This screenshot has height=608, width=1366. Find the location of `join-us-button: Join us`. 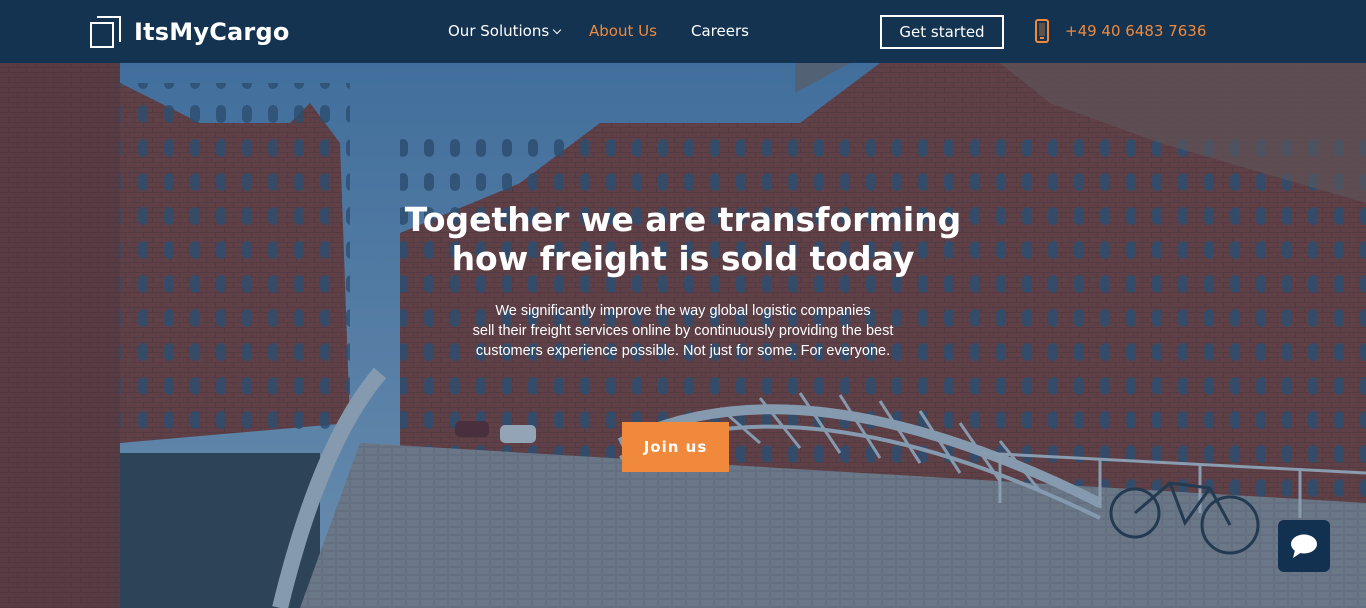

join-us-button: Join us is located at coordinates (675, 447).